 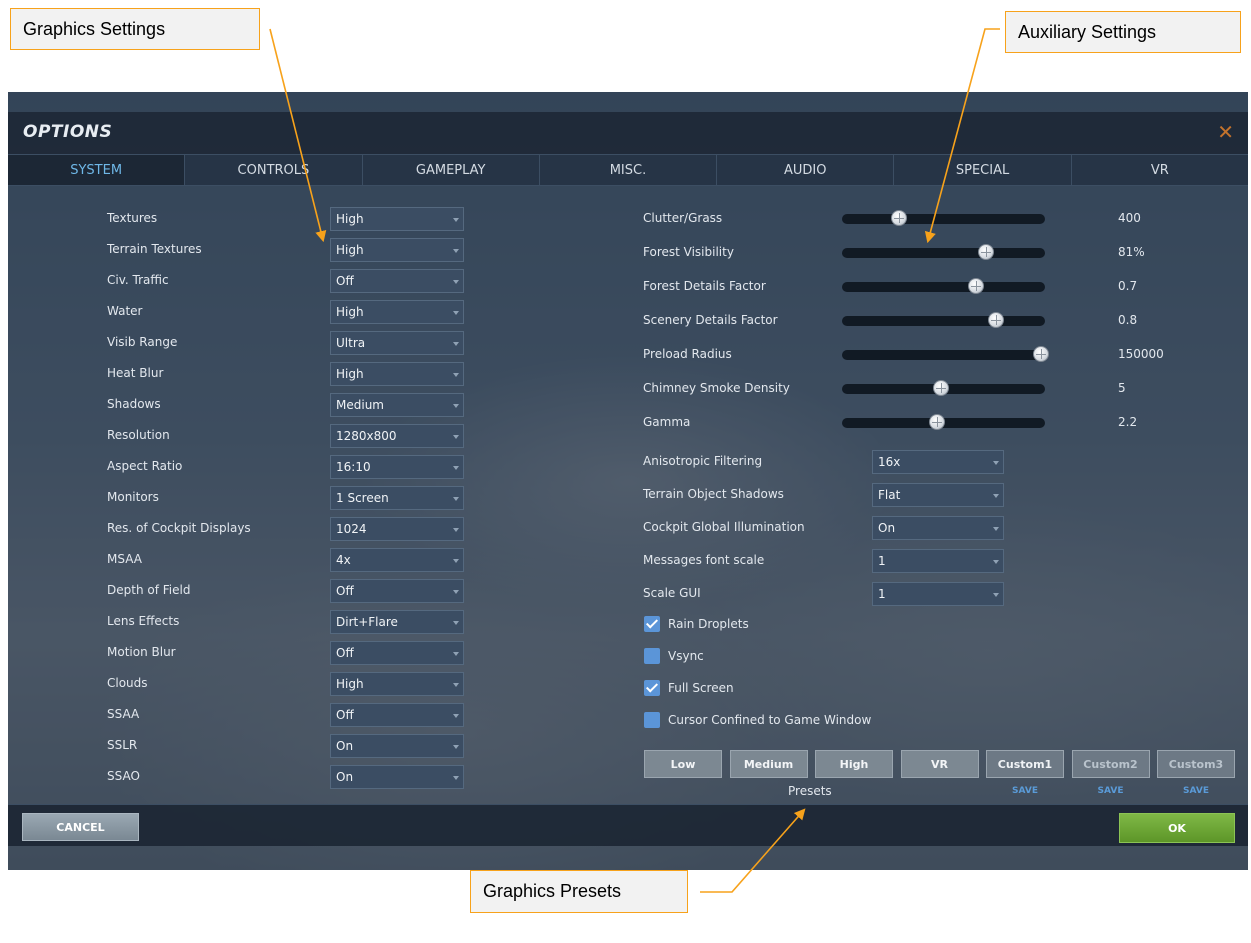 What do you see at coordinates (579, 891) in the screenshot?
I see `callout-graphics-presets: Graphics Presets` at bounding box center [579, 891].